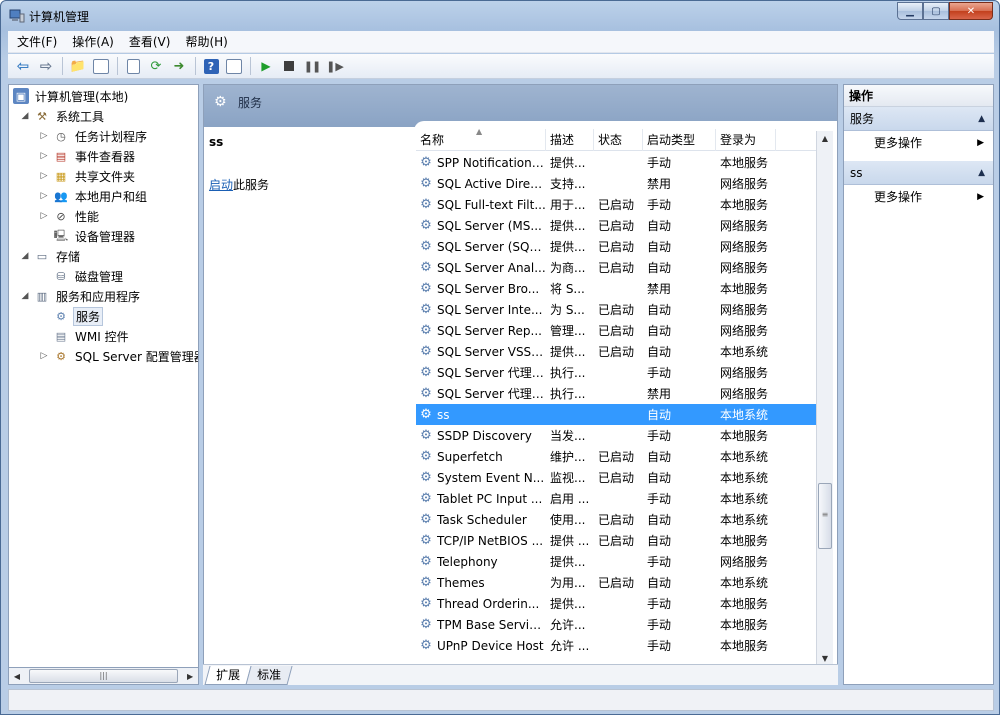  Describe the element at coordinates (92, 336) in the screenshot. I see `tree-item-wmi: ▤ WMI 控件` at that location.